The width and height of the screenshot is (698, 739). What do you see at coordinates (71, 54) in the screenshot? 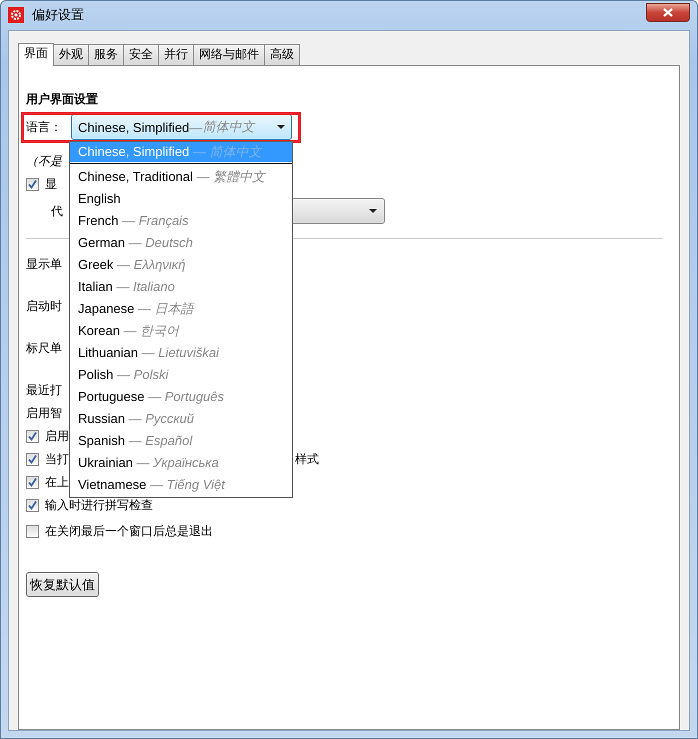
I see `tab: 外观` at bounding box center [71, 54].